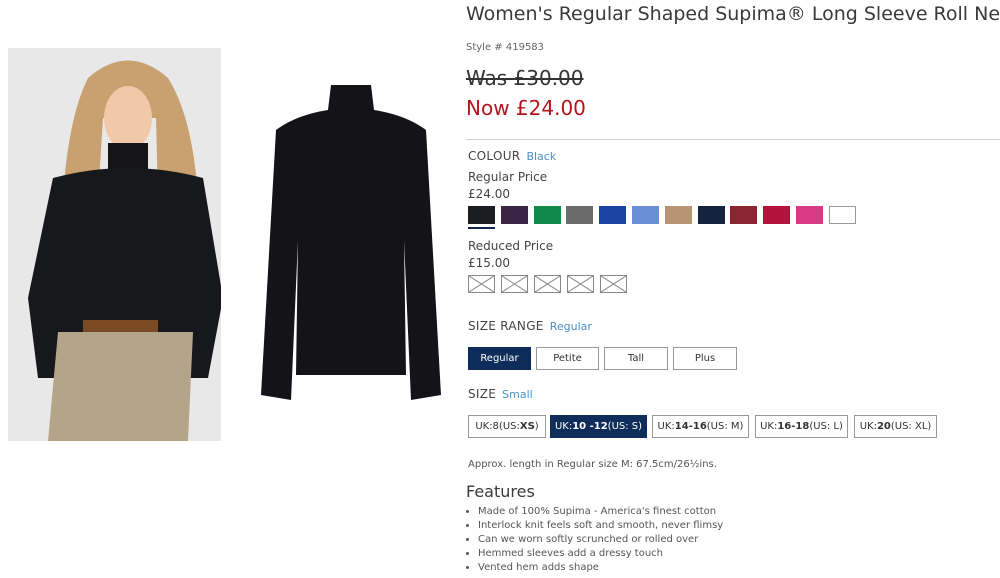 Image resolution: width=1000 pixels, height=578 pixels. I want to click on size-s-button: UK: 10 -12 (US: S), so click(598, 426).